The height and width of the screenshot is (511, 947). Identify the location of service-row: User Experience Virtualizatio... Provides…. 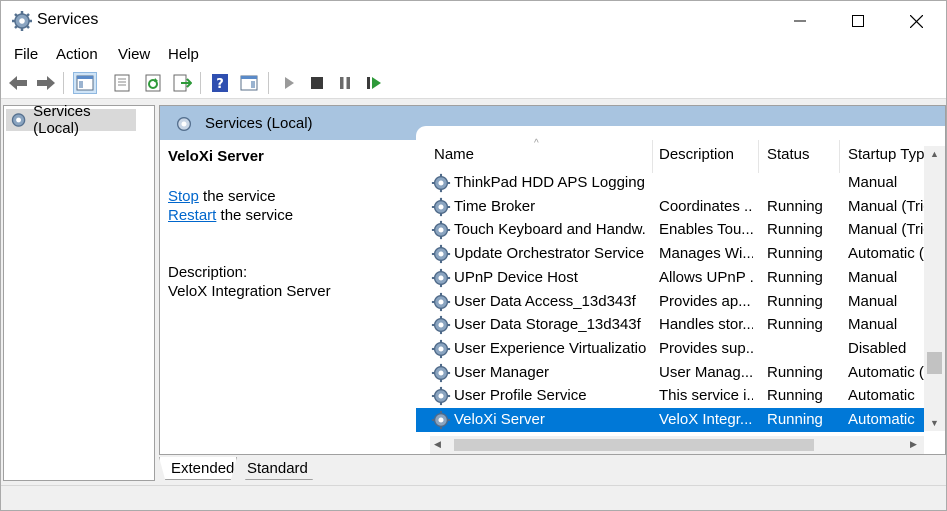
(670, 349).